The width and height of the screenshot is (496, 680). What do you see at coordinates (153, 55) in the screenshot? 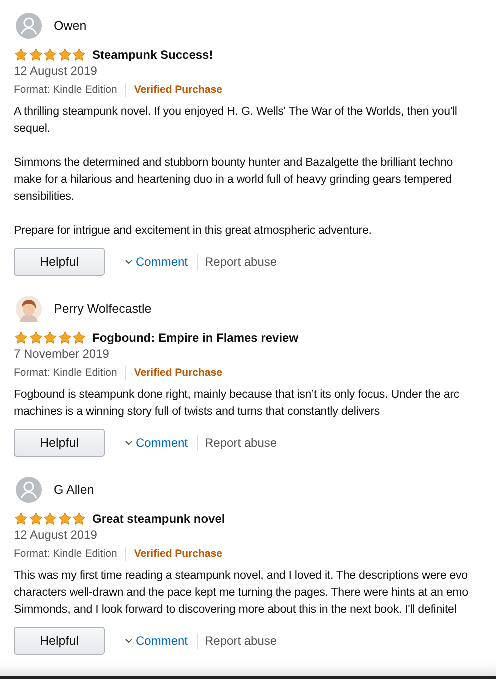
I see `review-title: Steampunk Success!` at bounding box center [153, 55].